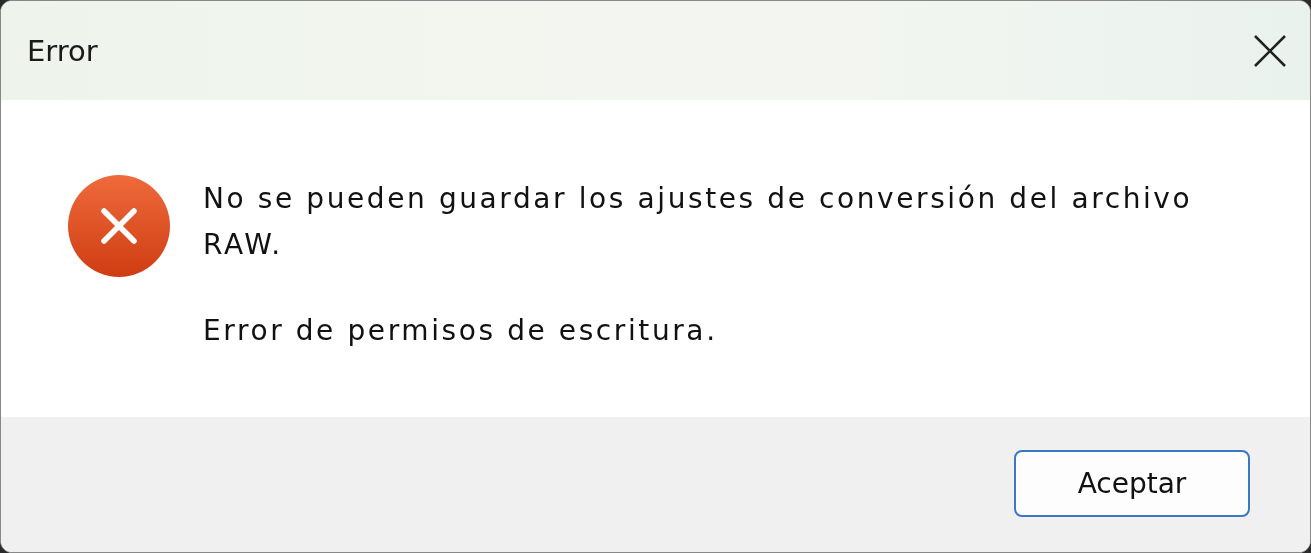 The height and width of the screenshot is (553, 1311). I want to click on message-text: Error de permisos de escritura., so click(461, 331).